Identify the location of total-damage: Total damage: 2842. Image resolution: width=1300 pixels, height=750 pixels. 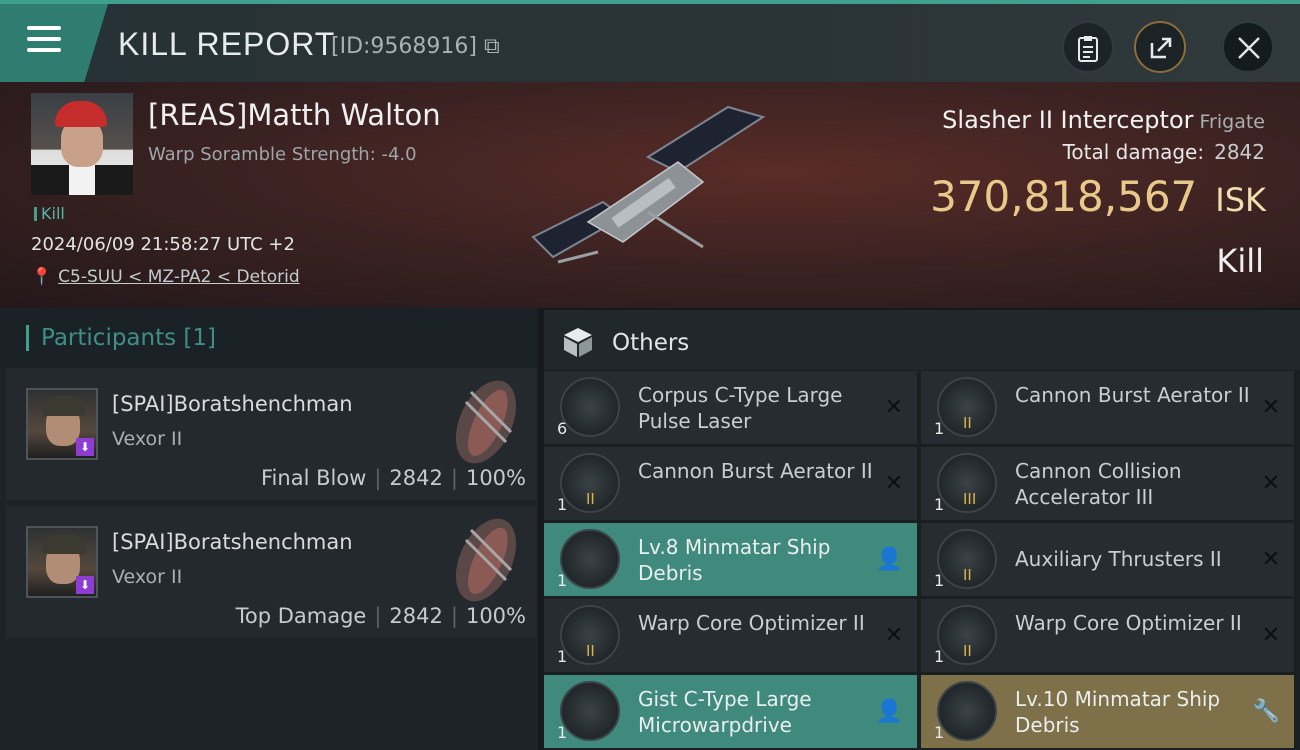
(1163, 152).